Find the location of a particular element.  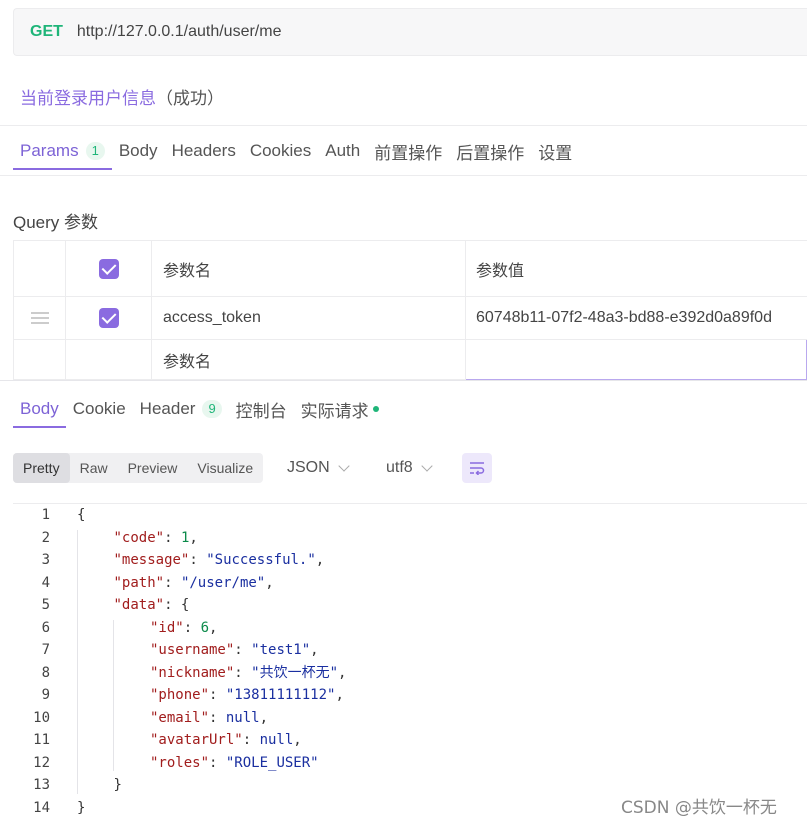

code-text: "username": "test1", is located at coordinates (234, 650).